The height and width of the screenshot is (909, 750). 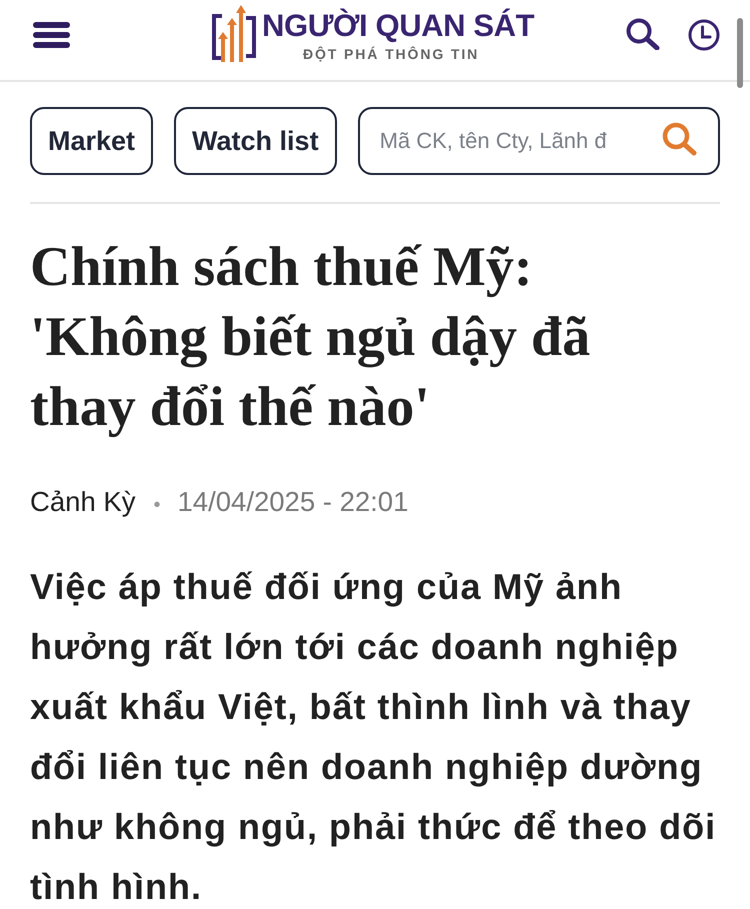 I want to click on scroll-bar, so click(x=740, y=53).